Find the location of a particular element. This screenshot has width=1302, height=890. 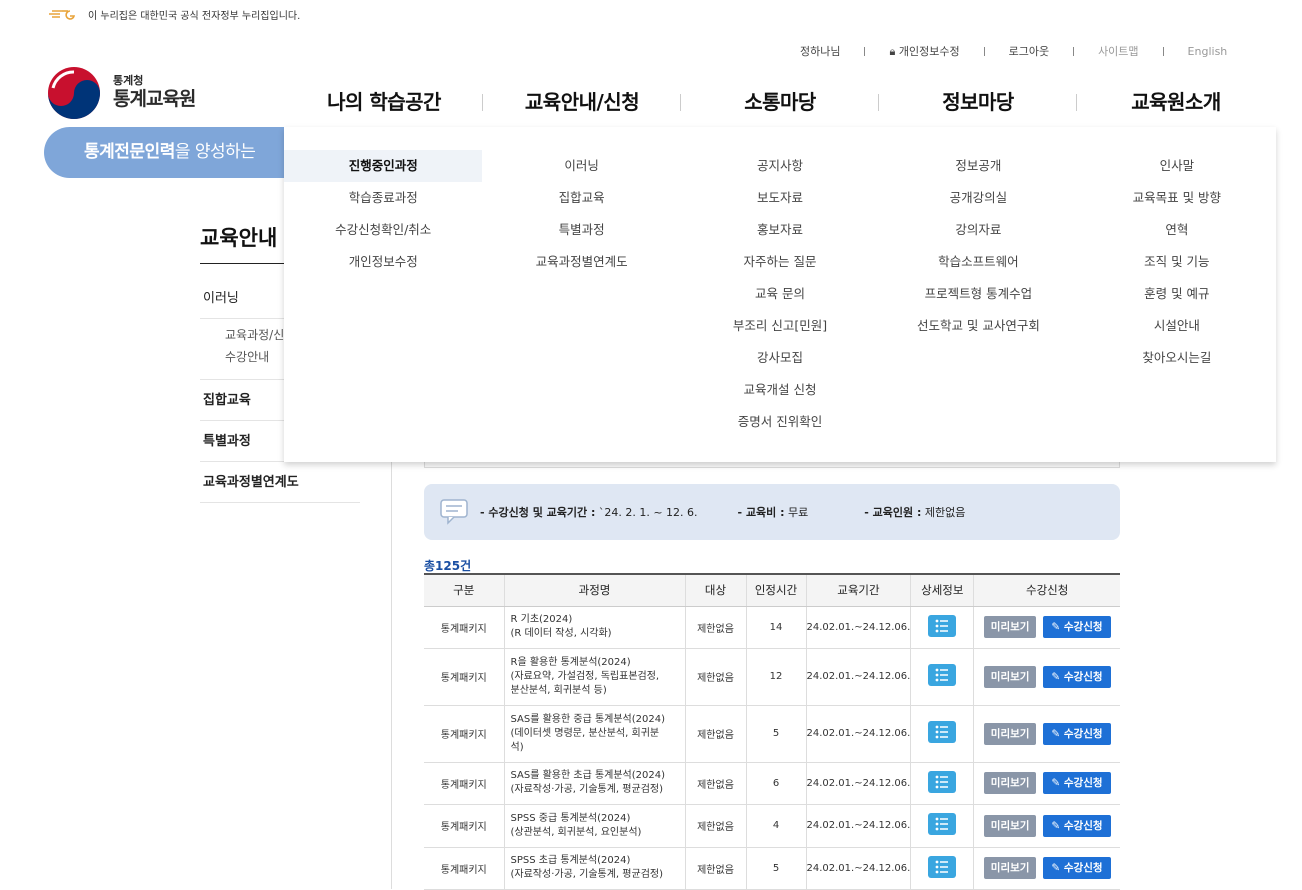

gnb-label: 소통마당 is located at coordinates (780, 102).